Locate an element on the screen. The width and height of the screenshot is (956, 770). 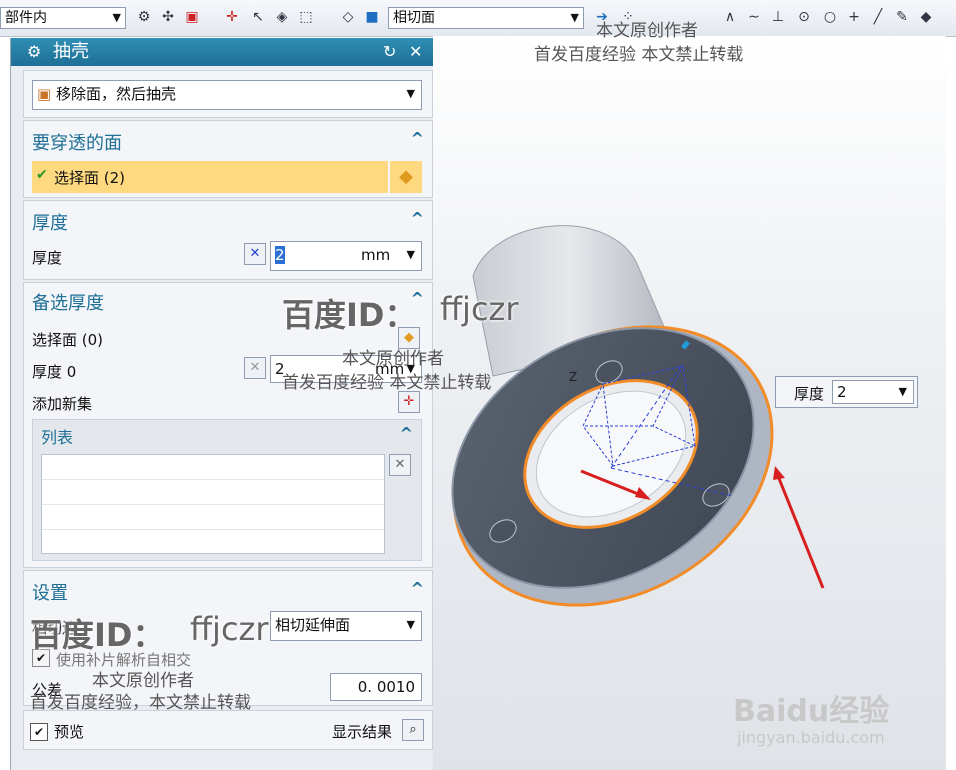
rectangle-select-icon: ⬚ is located at coordinates (306, 17).